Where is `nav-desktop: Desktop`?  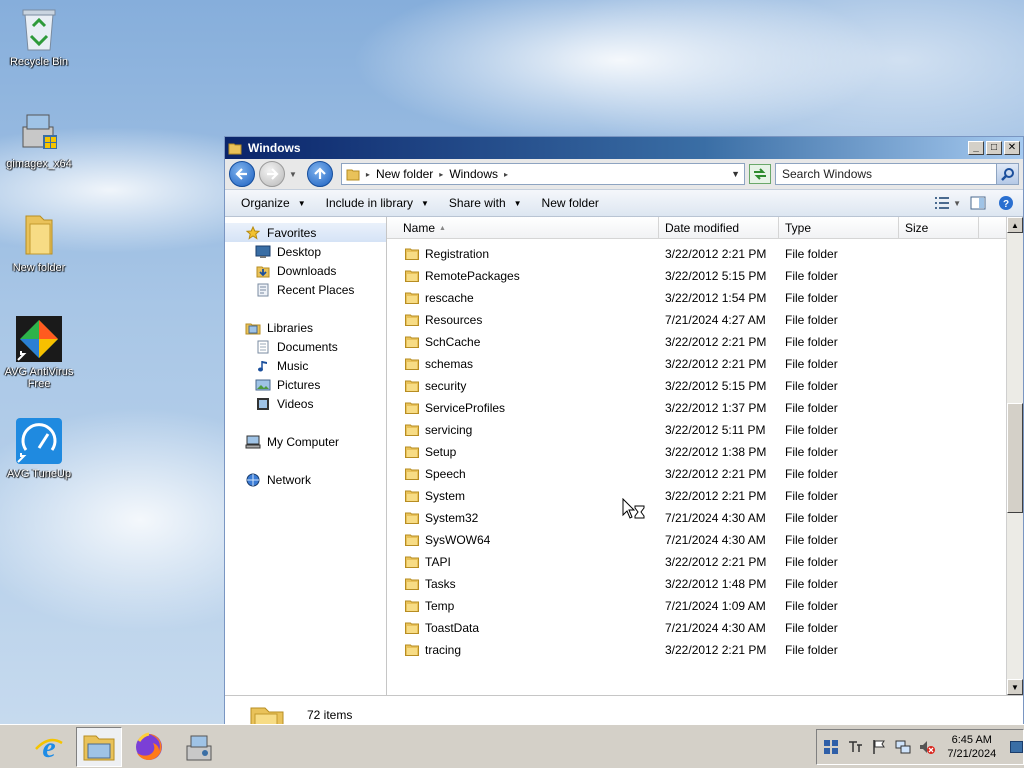 nav-desktop: Desktop is located at coordinates (305, 251).